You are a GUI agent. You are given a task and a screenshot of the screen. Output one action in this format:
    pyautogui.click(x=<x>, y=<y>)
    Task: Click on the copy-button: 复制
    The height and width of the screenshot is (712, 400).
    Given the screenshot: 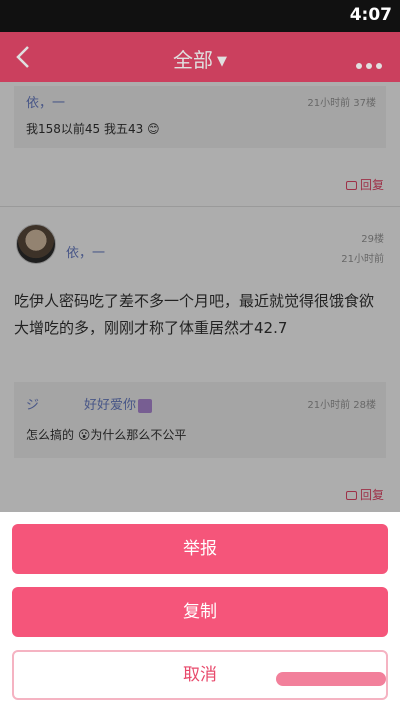 What is the action you would take?
    pyautogui.click(x=200, y=612)
    